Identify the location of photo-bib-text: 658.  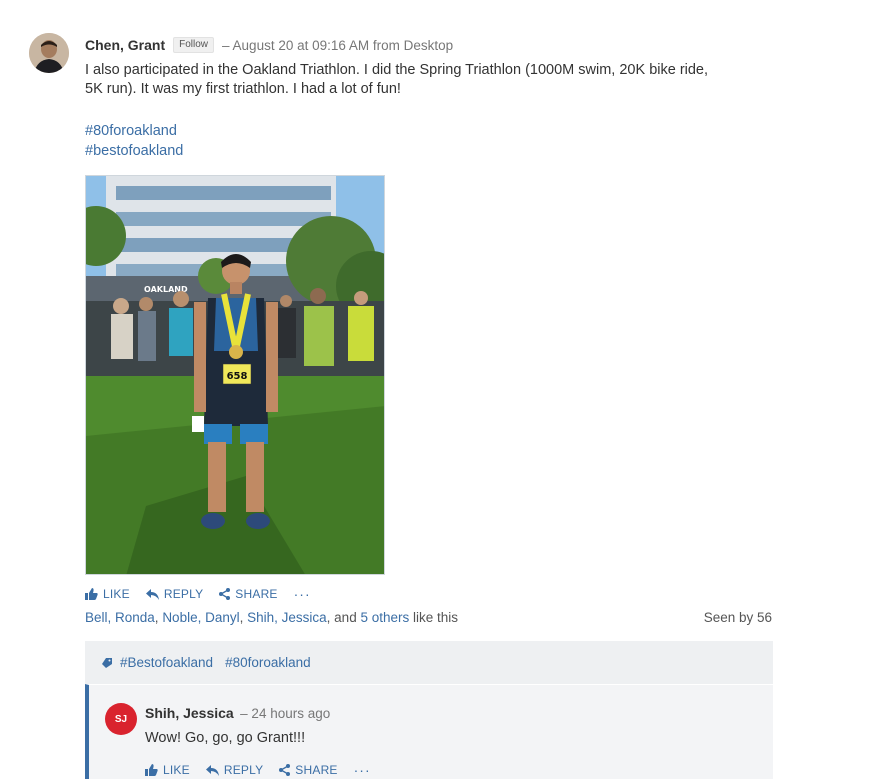
(237, 376).